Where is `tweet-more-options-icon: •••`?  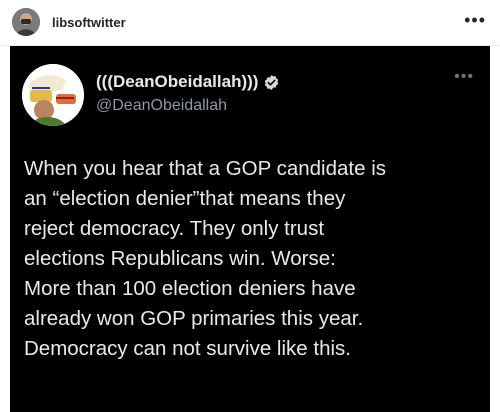
tweet-more-options-icon: ••• is located at coordinates (464, 77).